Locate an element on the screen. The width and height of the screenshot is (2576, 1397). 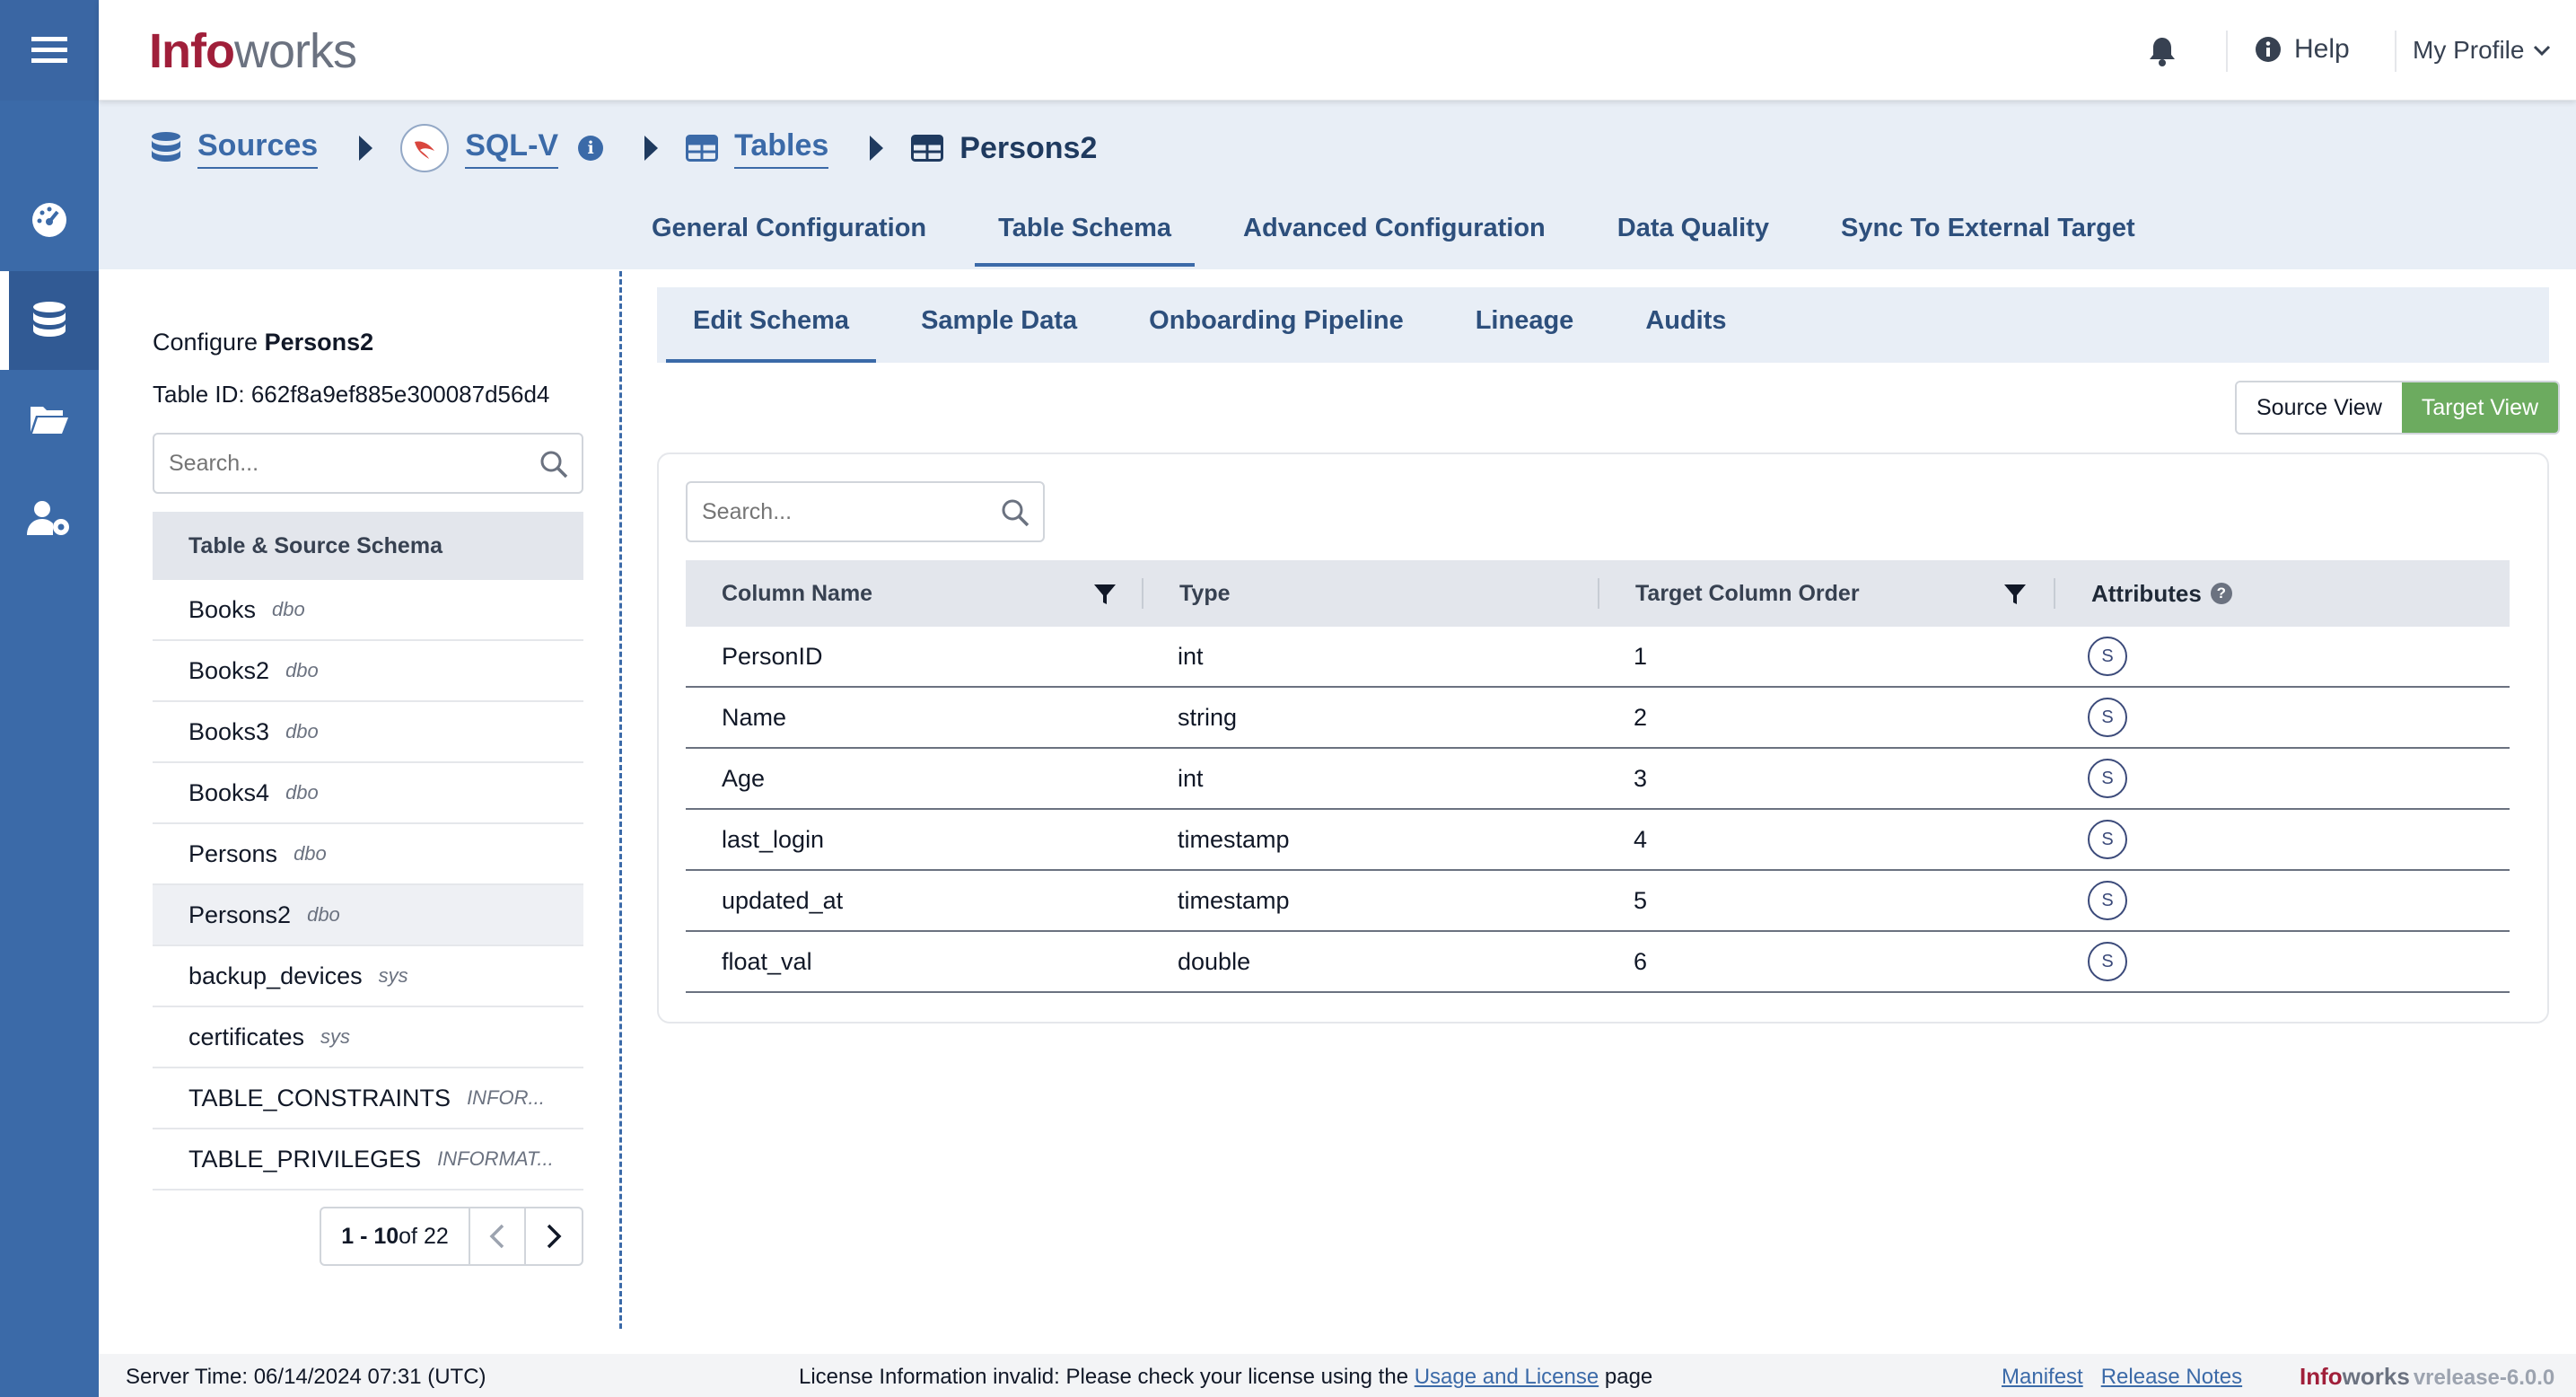
nav-dashboard is located at coordinates (49, 220).